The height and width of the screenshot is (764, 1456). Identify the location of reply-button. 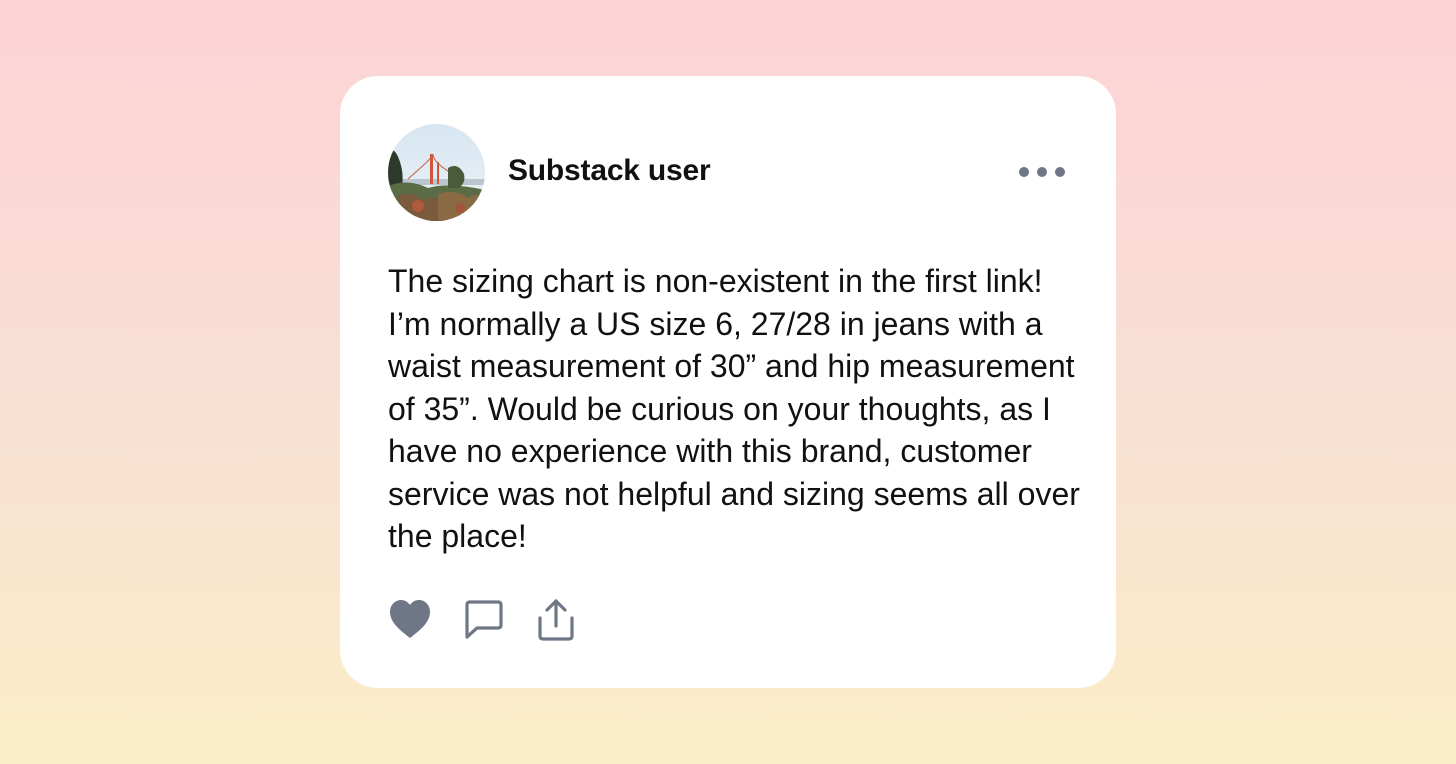
(484, 620).